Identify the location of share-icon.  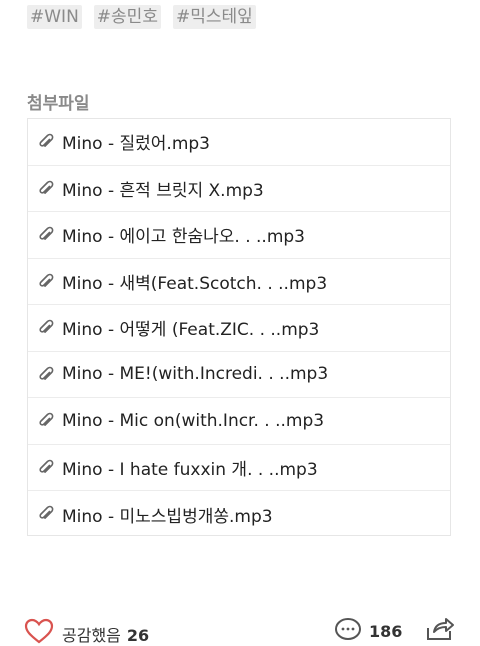
(440, 629).